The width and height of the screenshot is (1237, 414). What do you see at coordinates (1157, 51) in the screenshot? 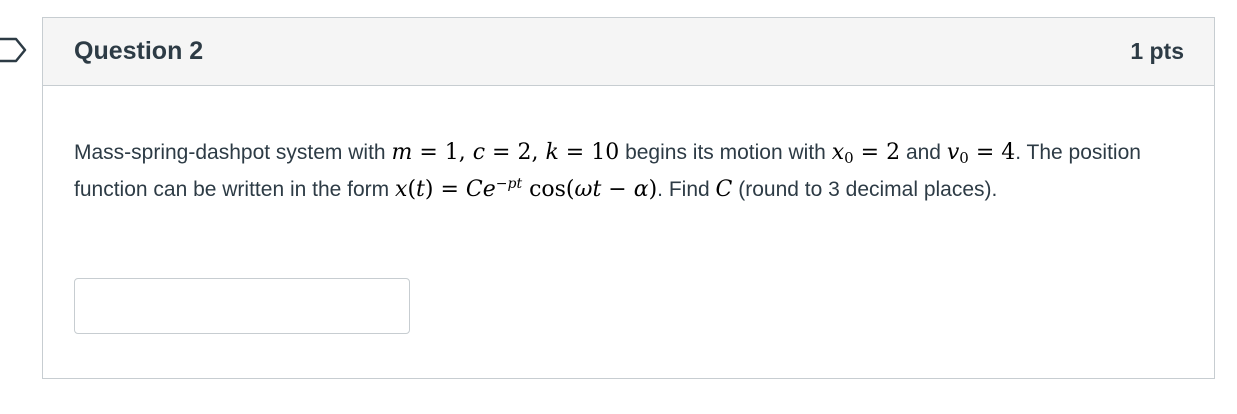
I see `question-points: 1 pts` at bounding box center [1157, 51].